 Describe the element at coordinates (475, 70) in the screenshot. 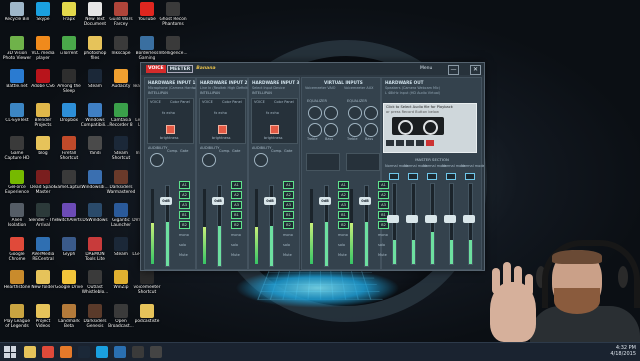

I see `close-button: ✕` at that location.